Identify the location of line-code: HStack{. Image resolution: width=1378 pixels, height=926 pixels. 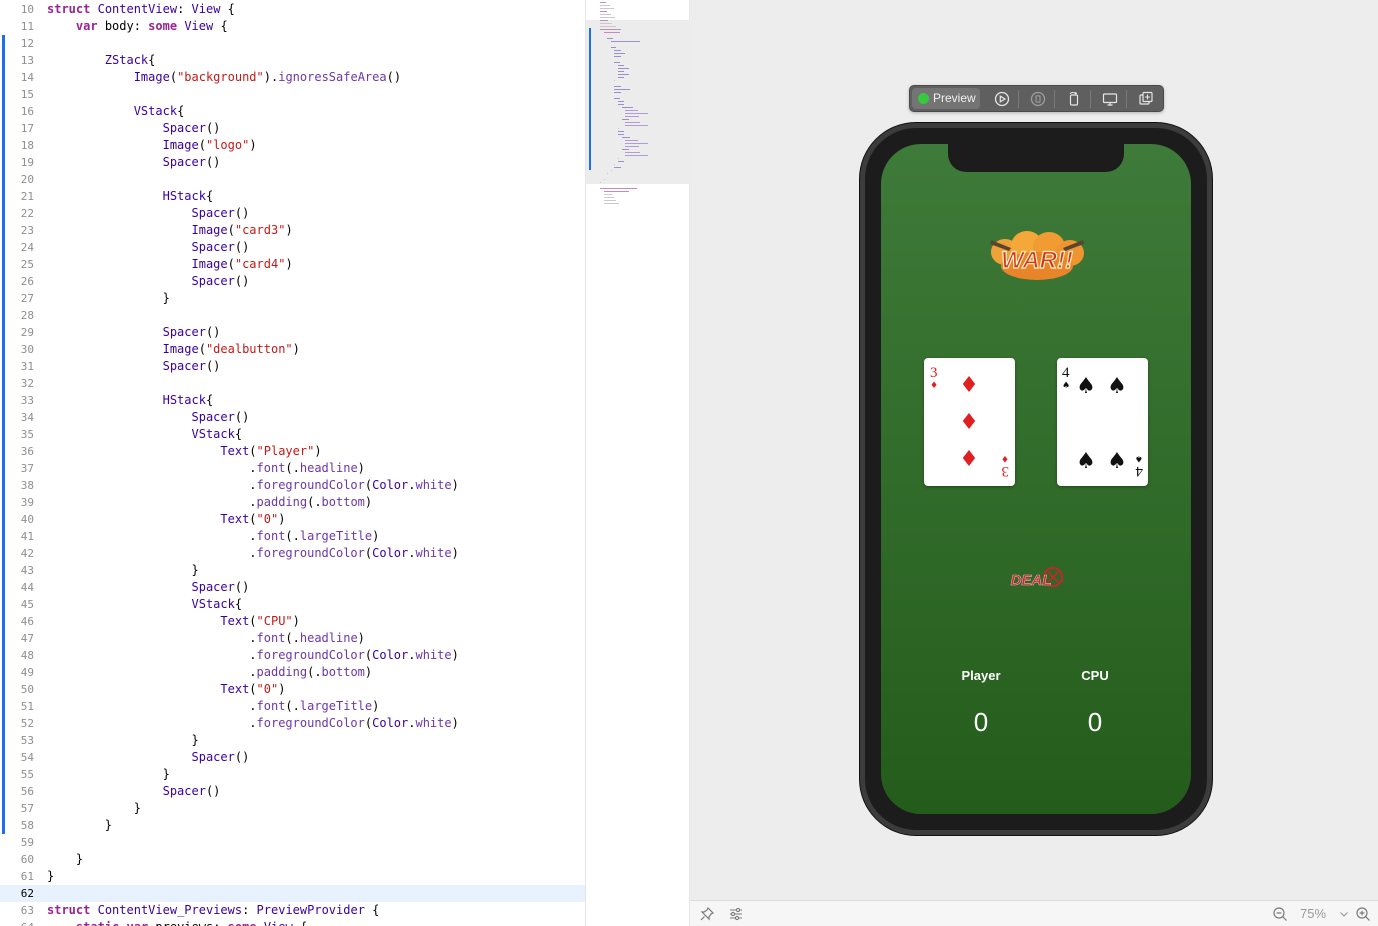
(130, 196).